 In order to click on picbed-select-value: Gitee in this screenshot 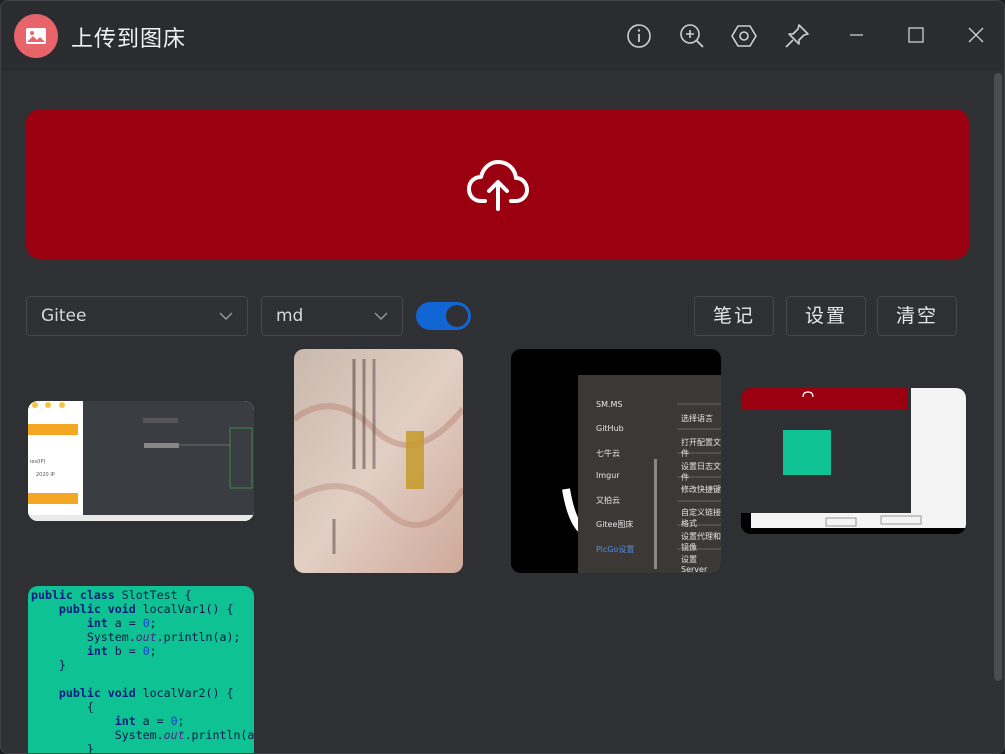, I will do `click(64, 316)`.